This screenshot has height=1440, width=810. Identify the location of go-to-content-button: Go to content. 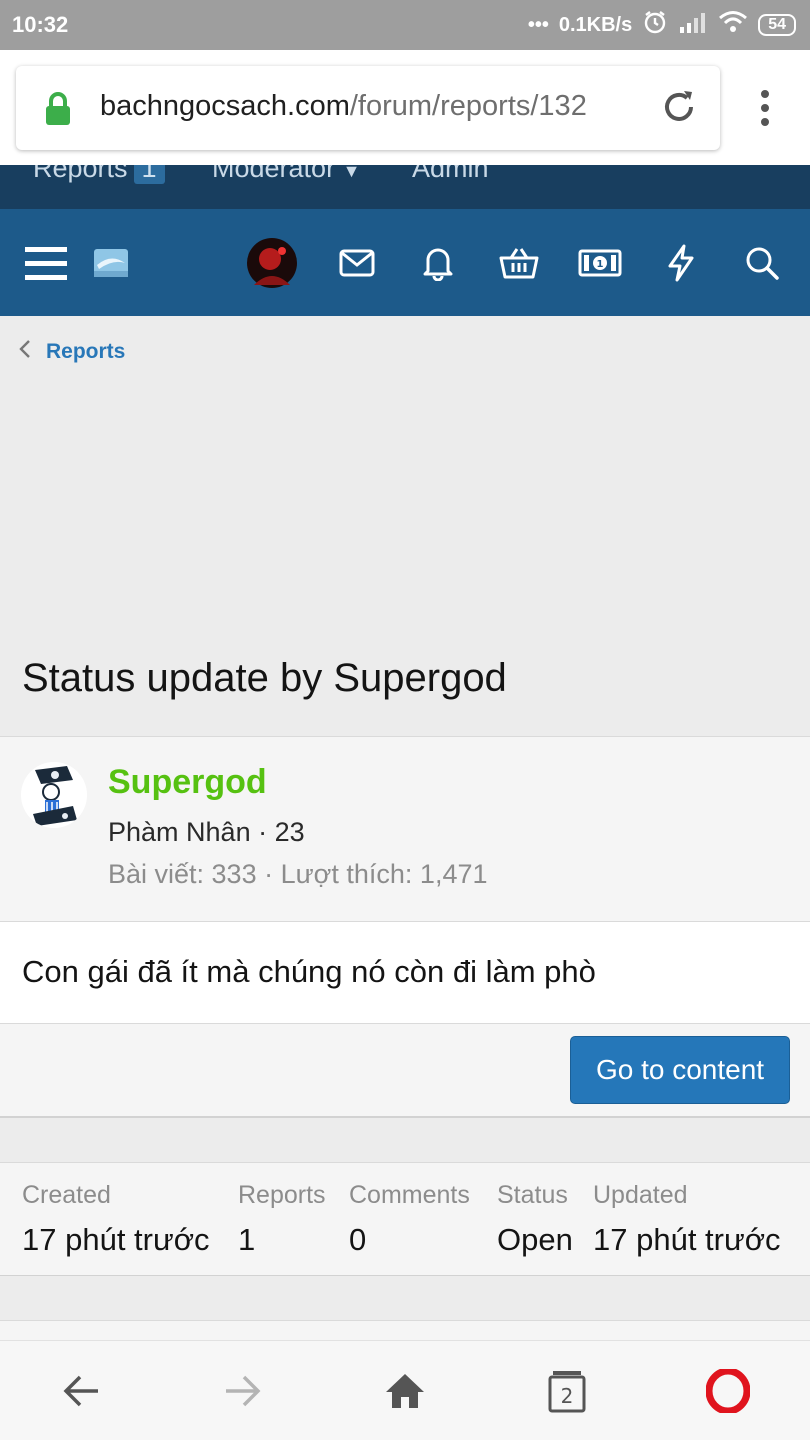
(680, 1070).